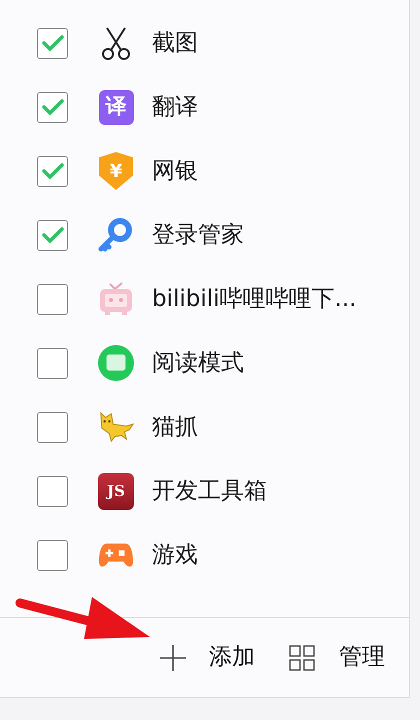 The image size is (420, 720). Describe the element at coordinates (116, 43) in the screenshot. I see `scissors-icon` at that location.